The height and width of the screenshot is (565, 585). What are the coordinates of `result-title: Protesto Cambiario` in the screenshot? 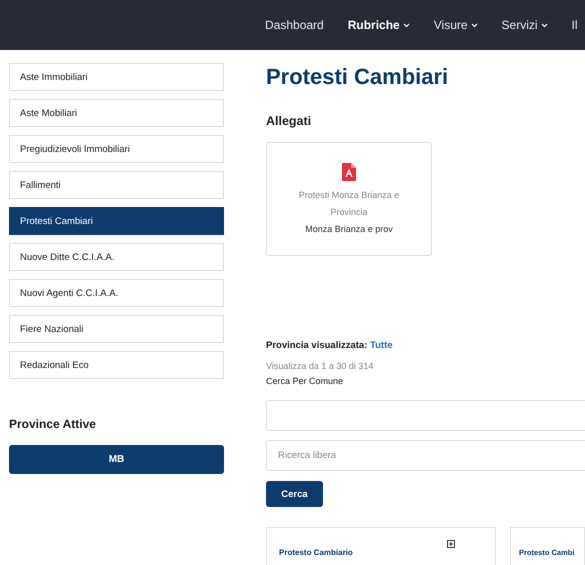 It's located at (316, 552).